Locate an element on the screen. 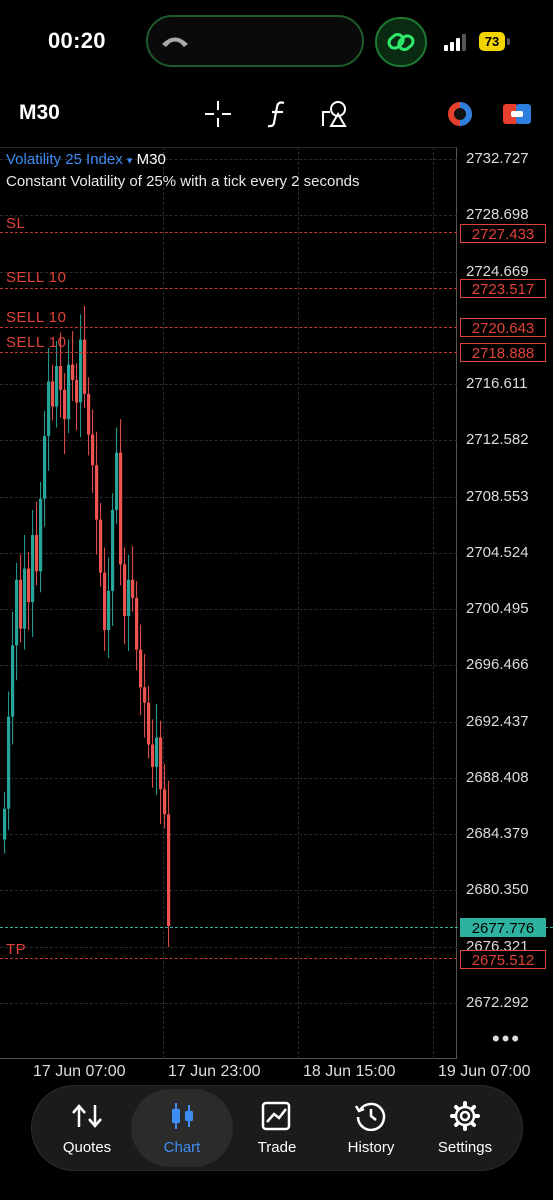 This screenshot has height=1200, width=553. nav-trade: Trade is located at coordinates (277, 1128).